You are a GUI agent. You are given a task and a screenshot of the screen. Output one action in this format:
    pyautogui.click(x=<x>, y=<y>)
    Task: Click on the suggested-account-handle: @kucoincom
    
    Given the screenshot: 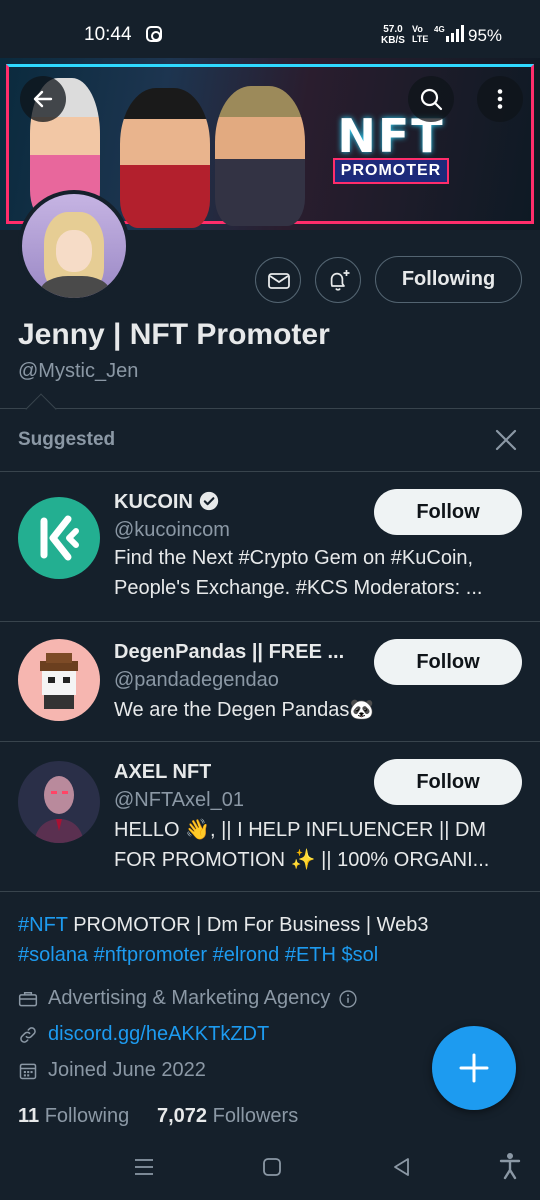 What is the action you would take?
    pyautogui.click(x=172, y=530)
    